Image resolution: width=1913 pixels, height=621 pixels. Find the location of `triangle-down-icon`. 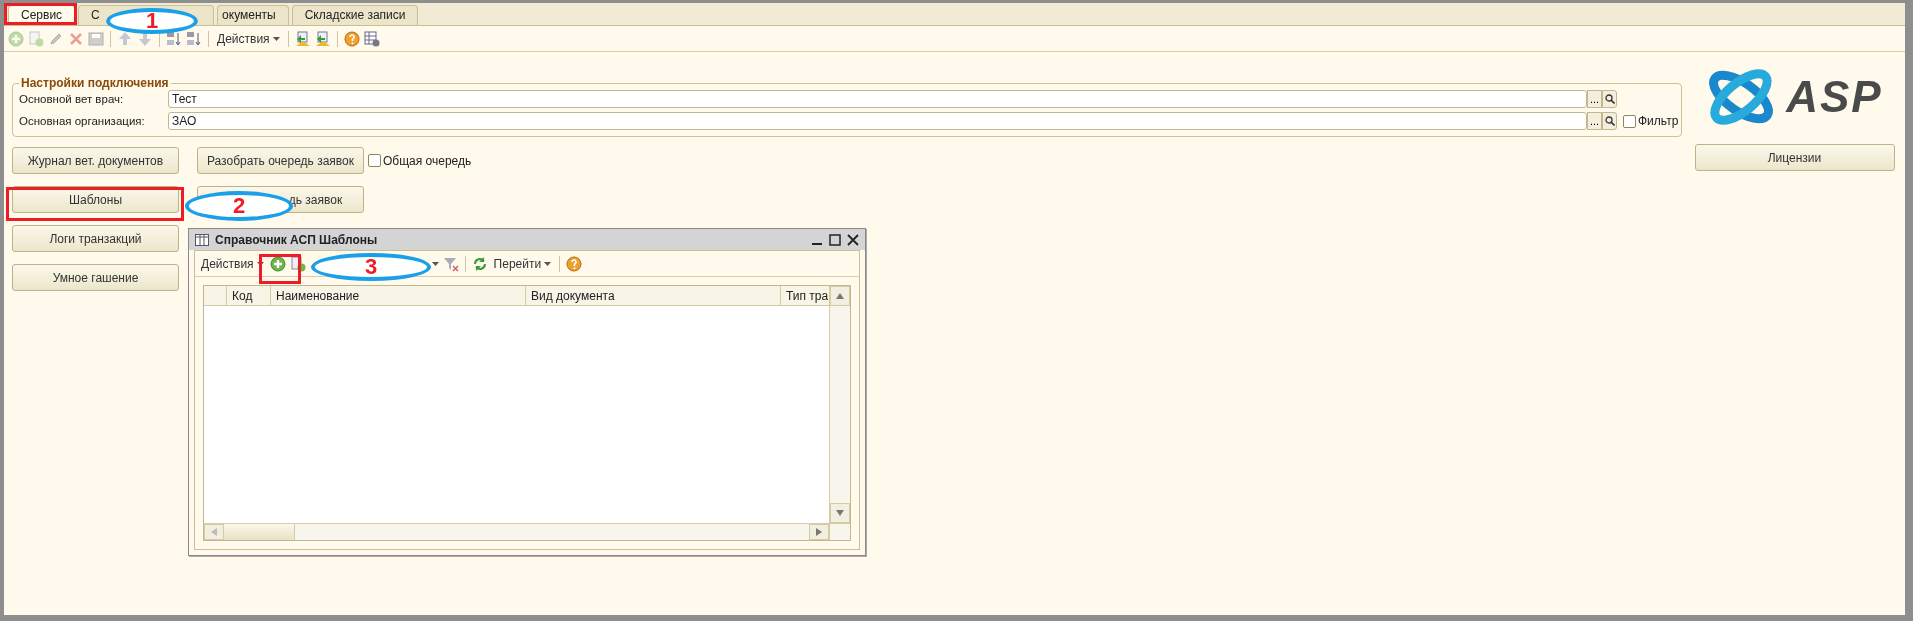

triangle-down-icon is located at coordinates (840, 513).